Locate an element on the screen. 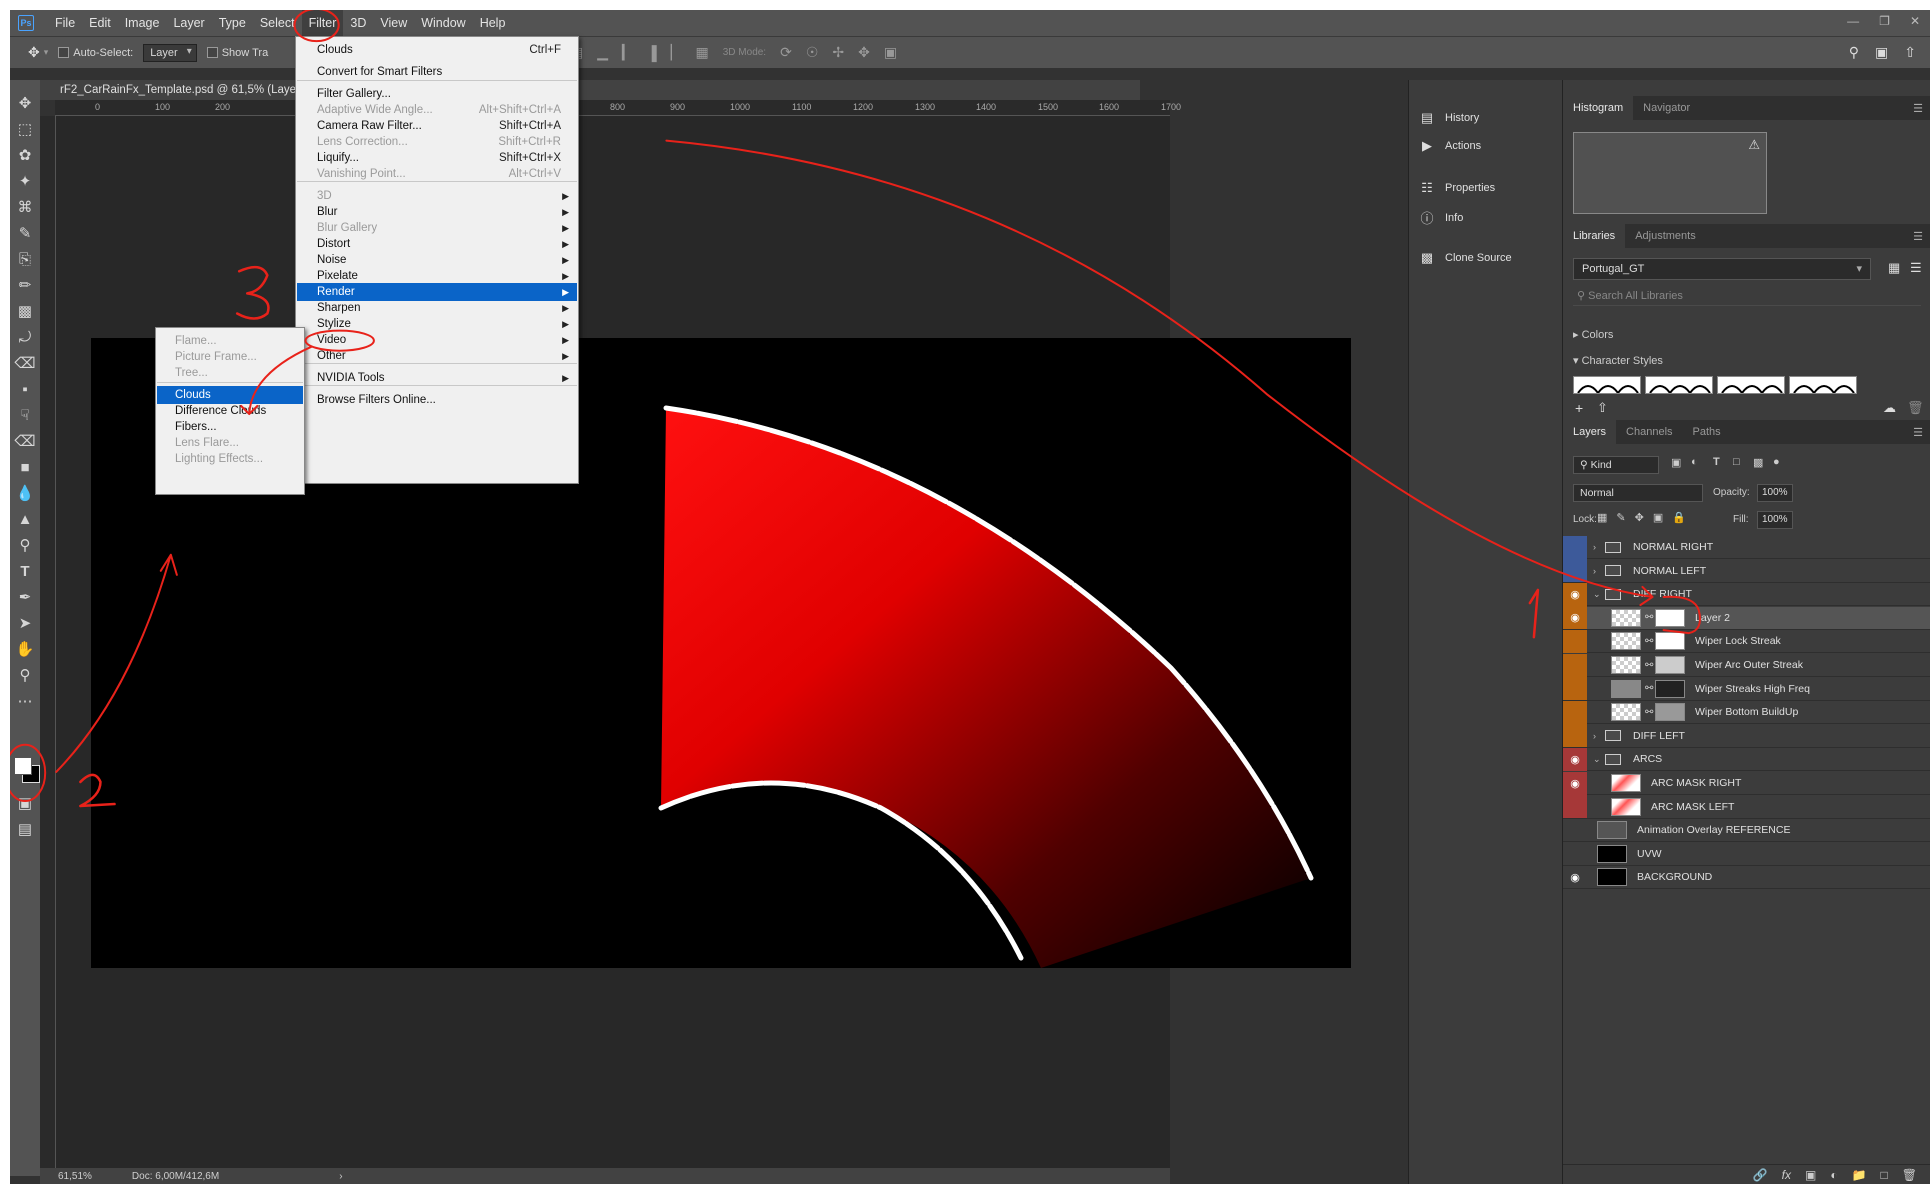 The width and height of the screenshot is (1930, 1184). warning-icon: ⚠ is located at coordinates (1754, 145).